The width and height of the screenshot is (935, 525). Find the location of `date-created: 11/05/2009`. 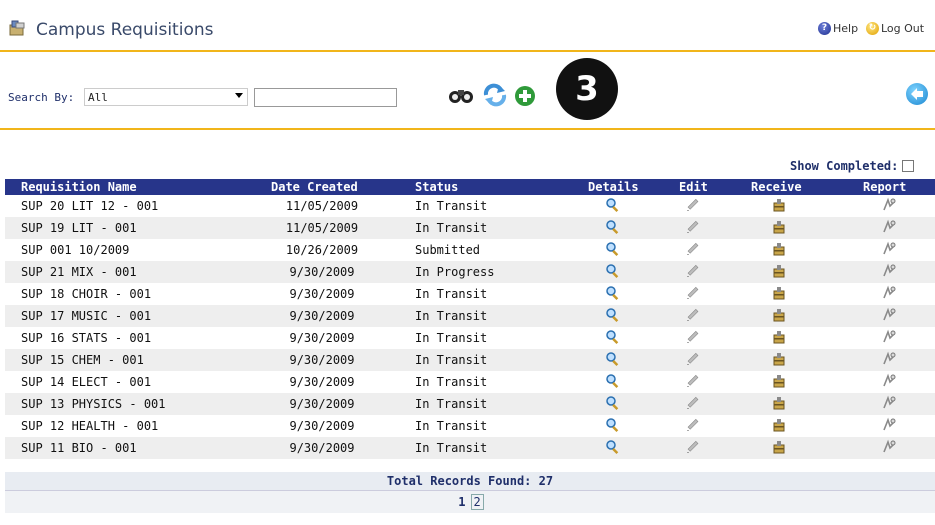

date-created: 11/05/2009 is located at coordinates (322, 228).